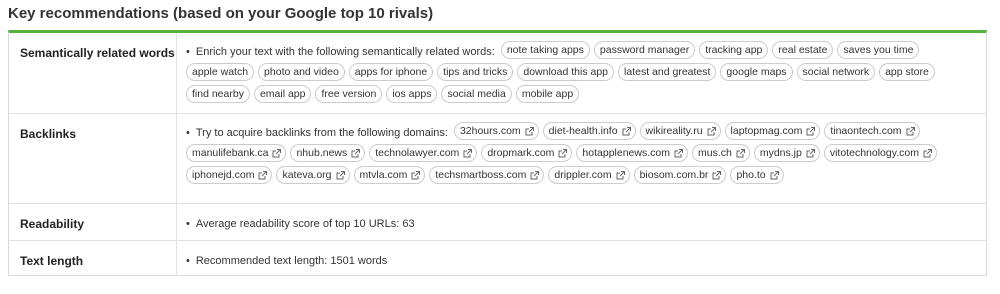 This screenshot has width=1000, height=294. What do you see at coordinates (322, 153) in the screenshot?
I see `domain-chip-label: nhub.news` at bounding box center [322, 153].